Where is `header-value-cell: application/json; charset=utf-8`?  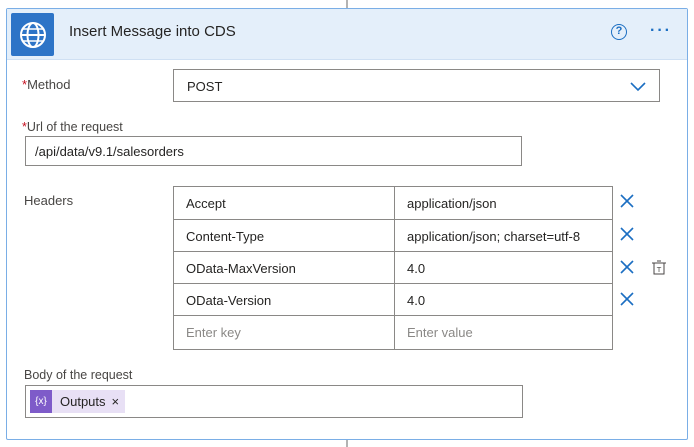
header-value-cell: application/json; charset=utf-8 is located at coordinates (503, 235).